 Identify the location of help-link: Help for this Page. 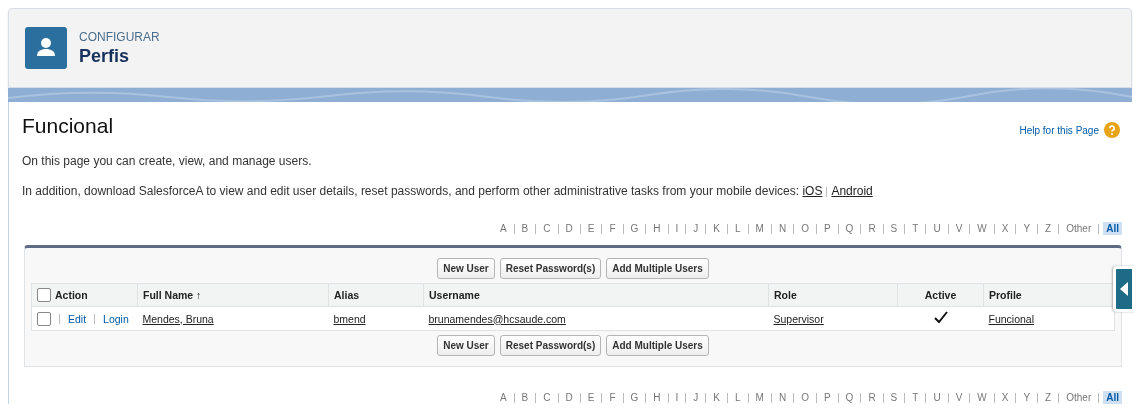
(1059, 130).